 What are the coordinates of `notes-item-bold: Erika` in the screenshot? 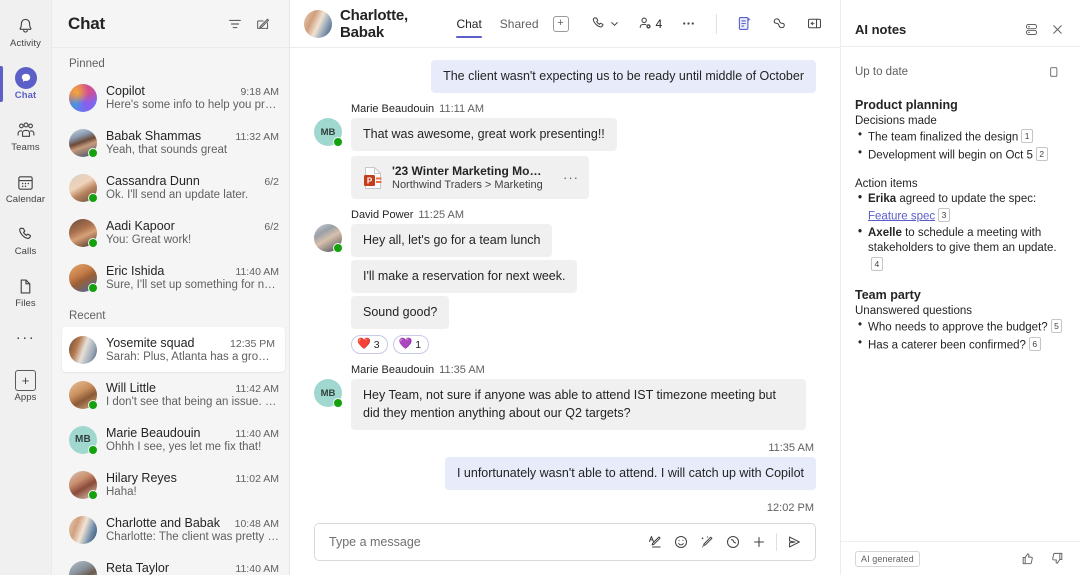 It's located at (882, 199).